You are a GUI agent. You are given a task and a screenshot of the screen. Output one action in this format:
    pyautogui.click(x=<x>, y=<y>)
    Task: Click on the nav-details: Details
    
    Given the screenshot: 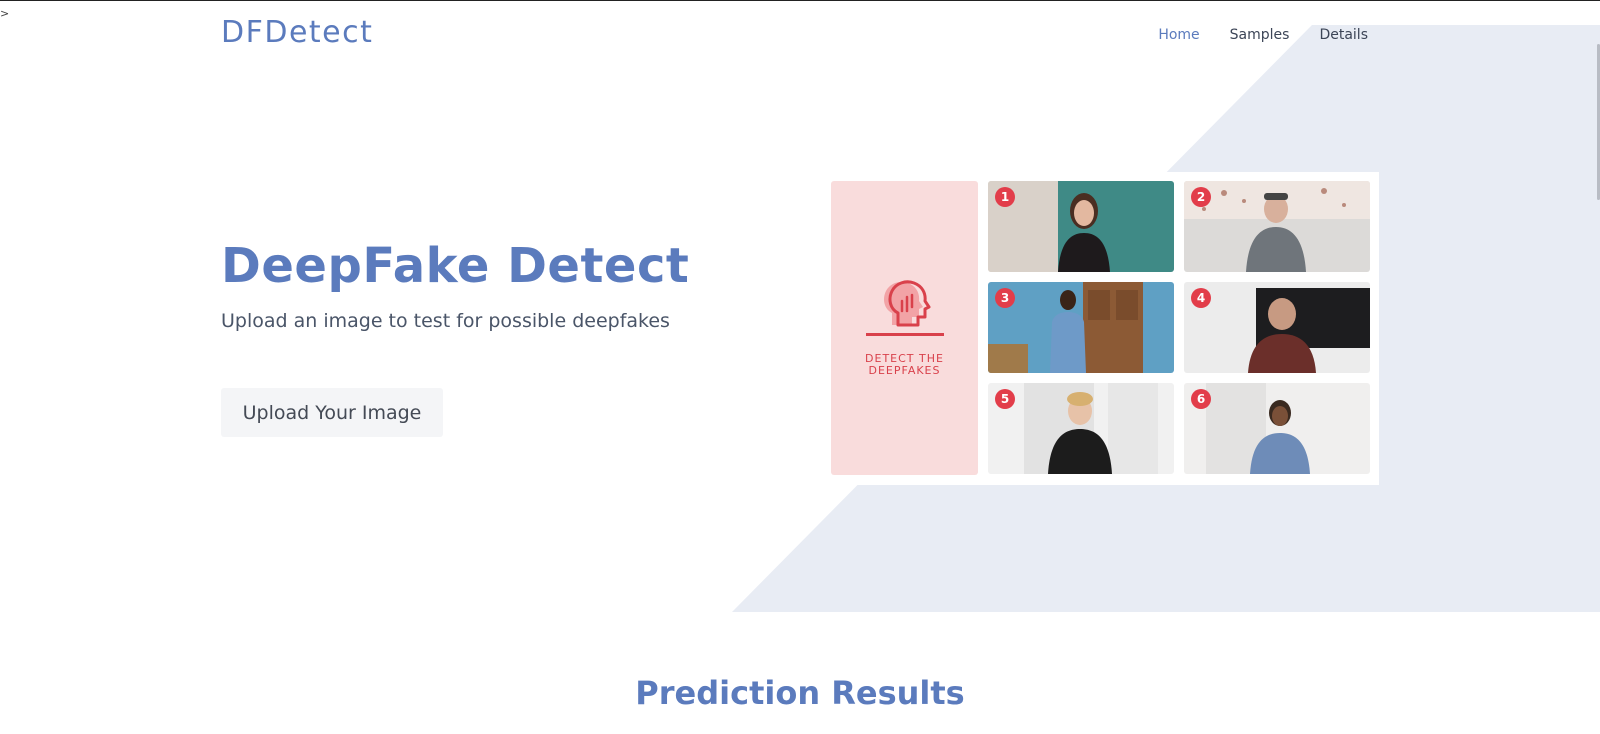 What is the action you would take?
    pyautogui.click(x=1343, y=35)
    